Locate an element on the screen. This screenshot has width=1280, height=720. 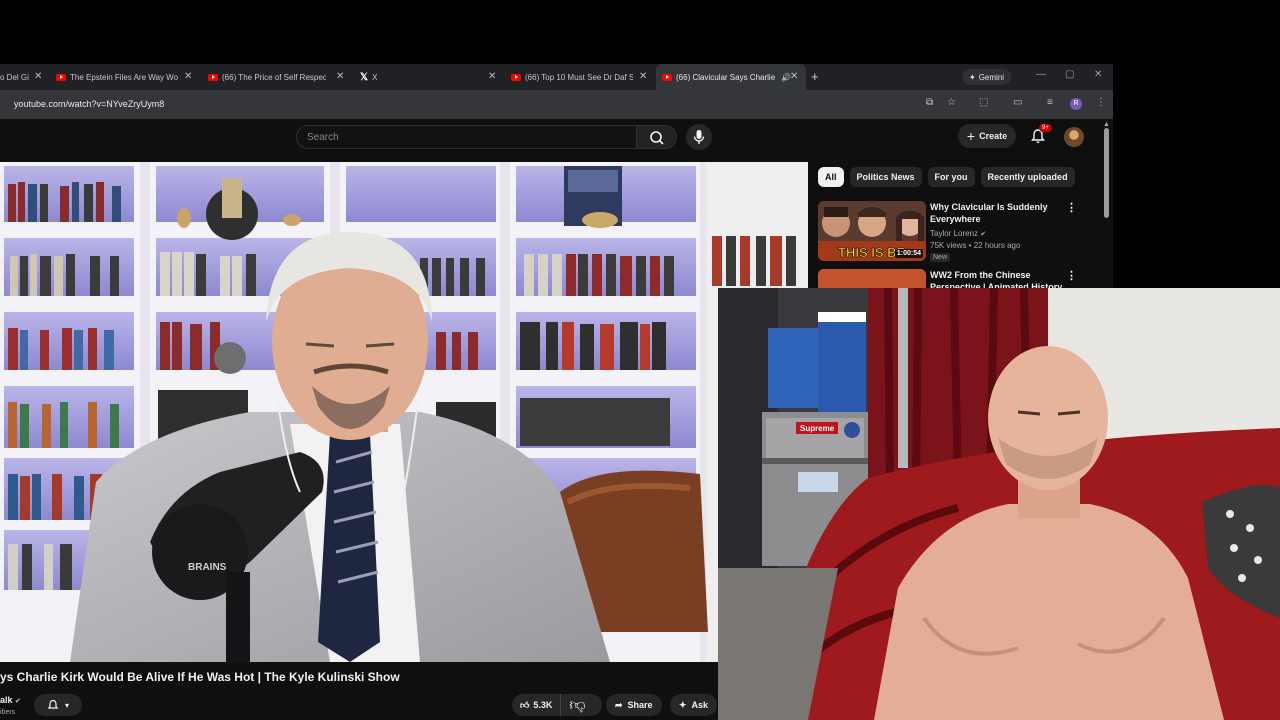
tab-title: The Epstein Files Are Way Wors is located at coordinates (124, 77).